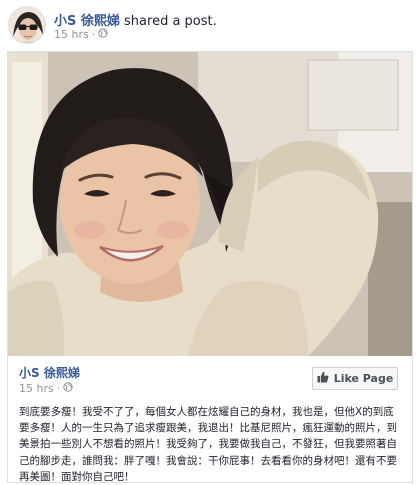 Image resolution: width=420 pixels, height=485 pixels. Describe the element at coordinates (71, 34) in the screenshot. I see `timestamp-link: 15 hrs` at that location.